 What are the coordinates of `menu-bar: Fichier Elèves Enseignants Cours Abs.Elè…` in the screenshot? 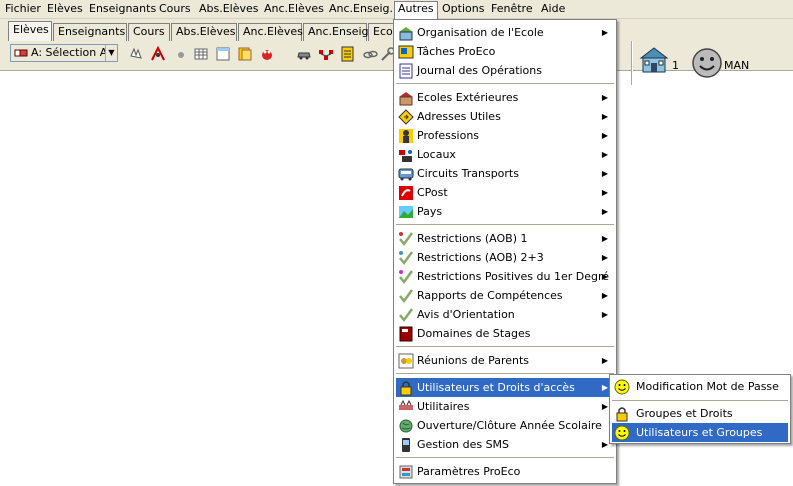 It's located at (396, 9).